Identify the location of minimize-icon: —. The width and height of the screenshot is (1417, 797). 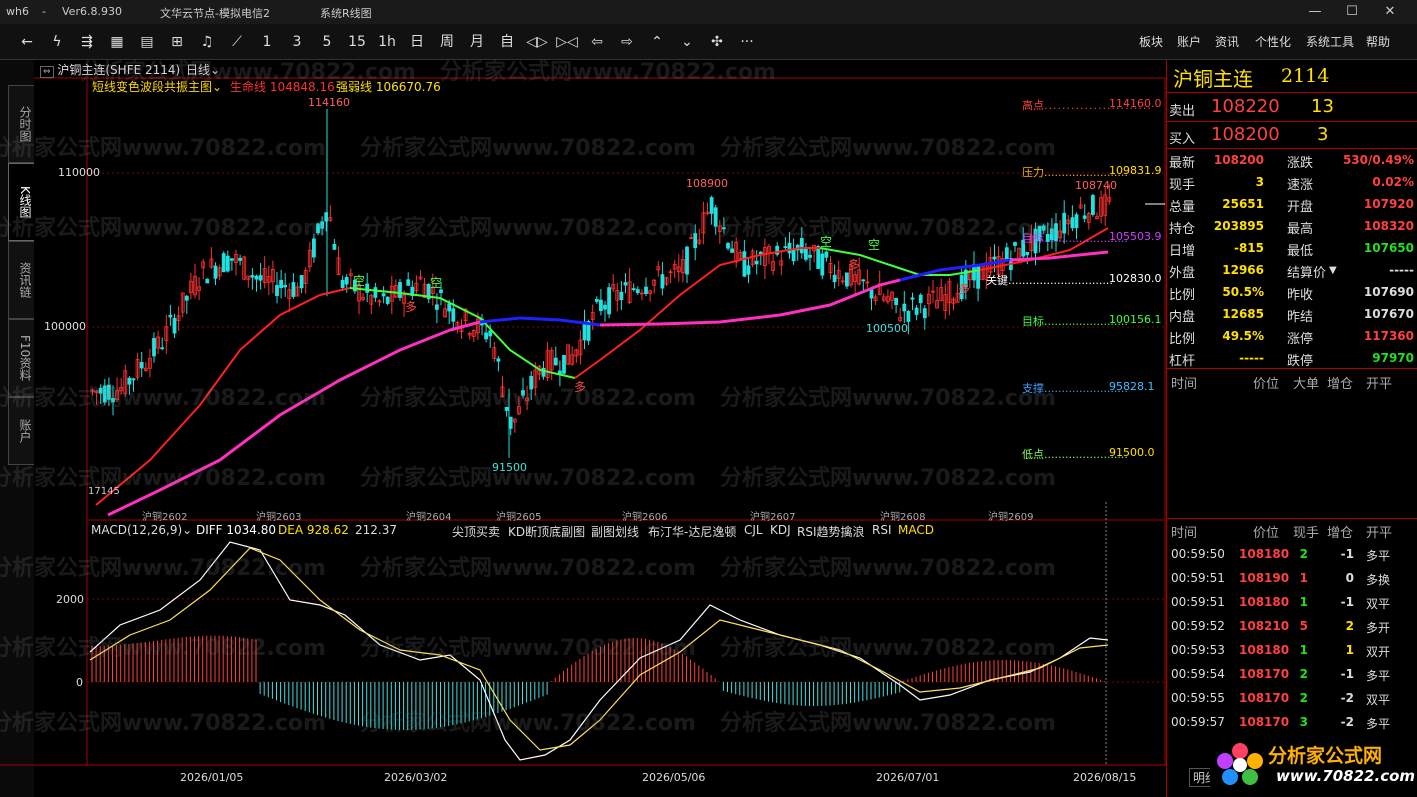
(1315, 12).